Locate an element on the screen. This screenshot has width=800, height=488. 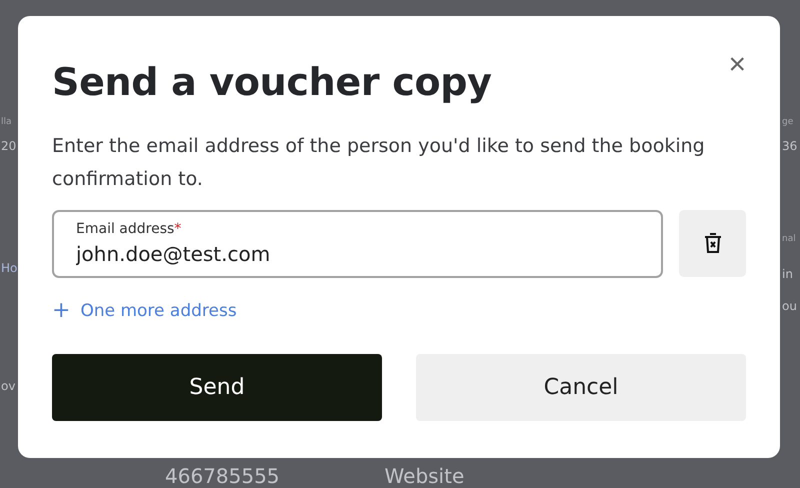
background-text: 36 is located at coordinates (790, 146).